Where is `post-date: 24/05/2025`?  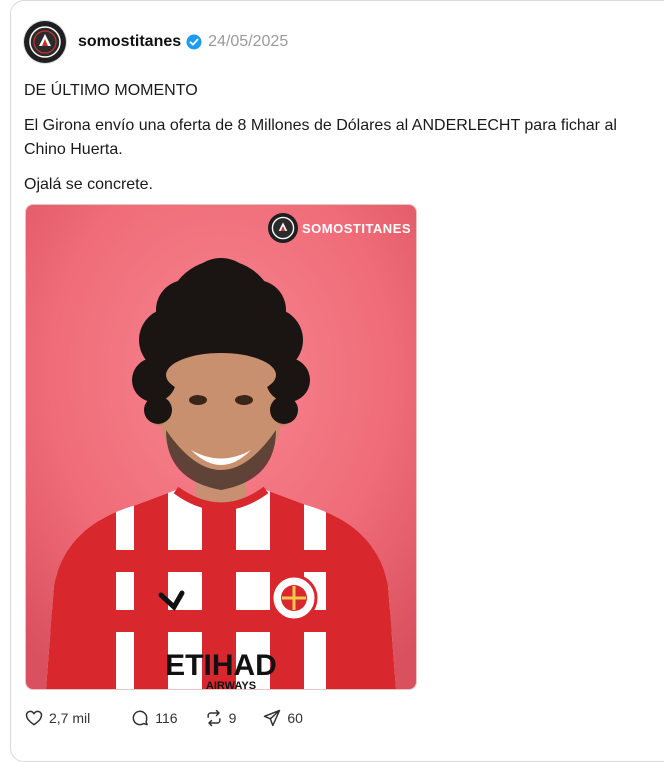 post-date: 24/05/2025 is located at coordinates (248, 42).